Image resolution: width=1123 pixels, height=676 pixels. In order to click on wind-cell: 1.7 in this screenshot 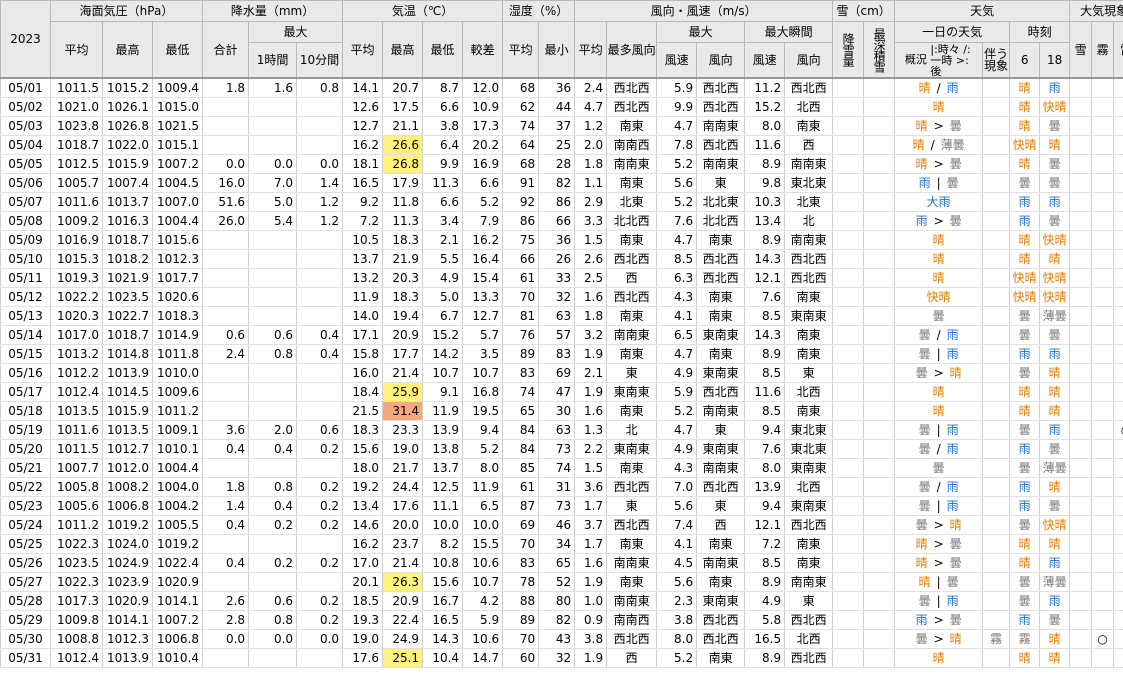, I will do `click(591, 544)`.